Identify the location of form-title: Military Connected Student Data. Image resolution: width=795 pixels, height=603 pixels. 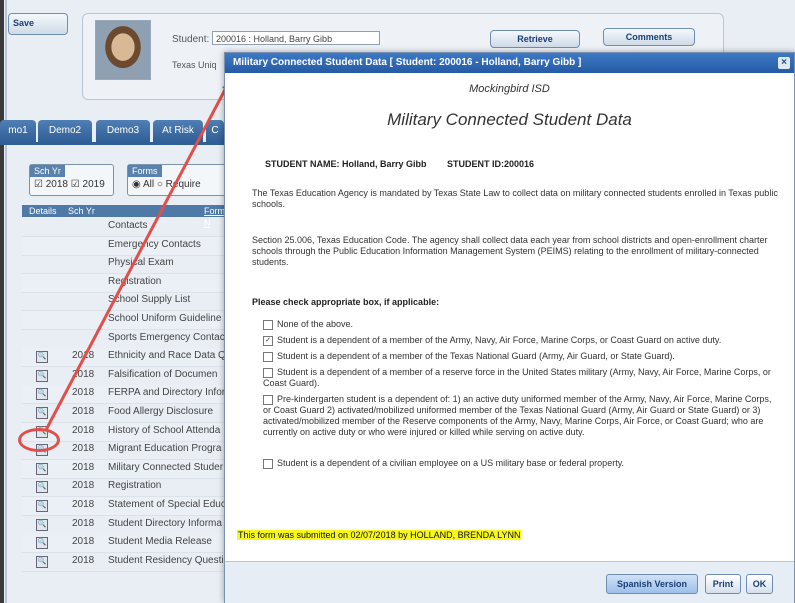
(509, 119).